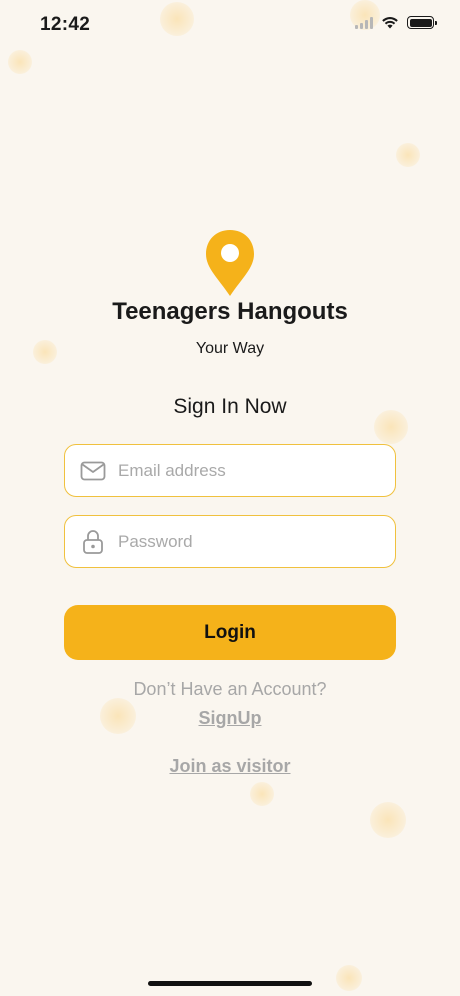  Describe the element at coordinates (230, 348) in the screenshot. I see `app-subtitle: Your Way` at that location.